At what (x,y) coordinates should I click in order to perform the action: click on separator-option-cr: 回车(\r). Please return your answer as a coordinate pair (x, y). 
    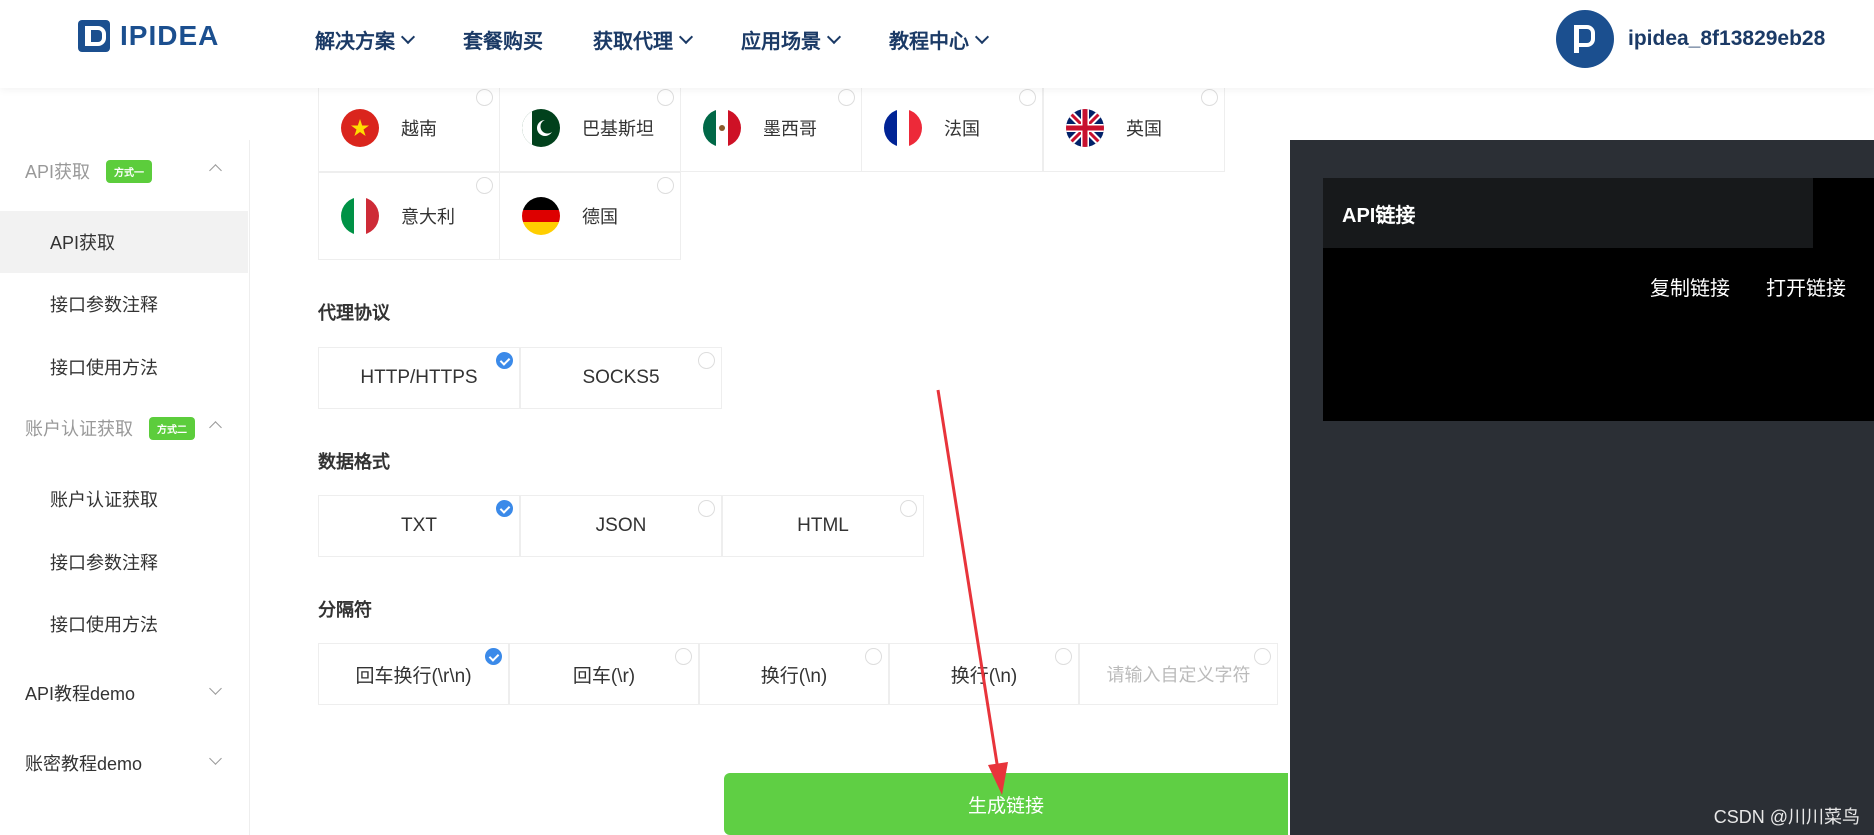
    Looking at the image, I should click on (604, 674).